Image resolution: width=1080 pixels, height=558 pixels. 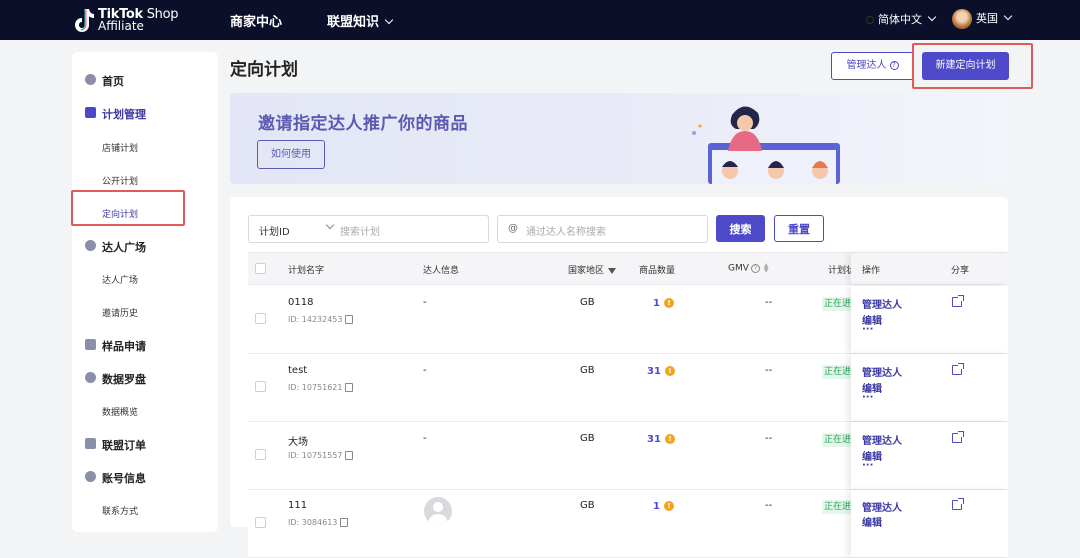 What do you see at coordinates (260, 268) in the screenshot?
I see `select-all-checkbox` at bounding box center [260, 268].